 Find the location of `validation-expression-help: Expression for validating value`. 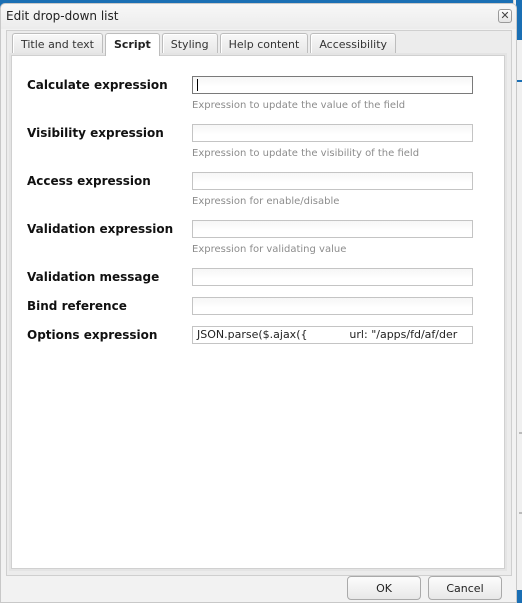

validation-expression-help: Expression for validating value is located at coordinates (269, 249).